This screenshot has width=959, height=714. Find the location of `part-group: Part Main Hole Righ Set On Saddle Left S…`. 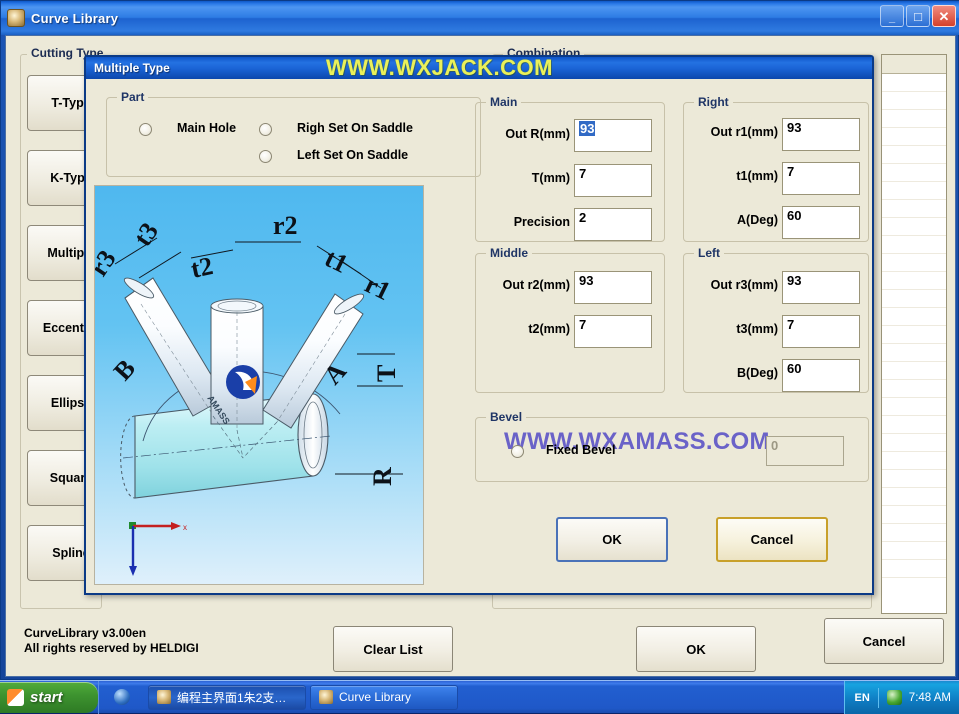

part-group: Part Main Hole Righ Set On Saddle Left S… is located at coordinates (293, 133).